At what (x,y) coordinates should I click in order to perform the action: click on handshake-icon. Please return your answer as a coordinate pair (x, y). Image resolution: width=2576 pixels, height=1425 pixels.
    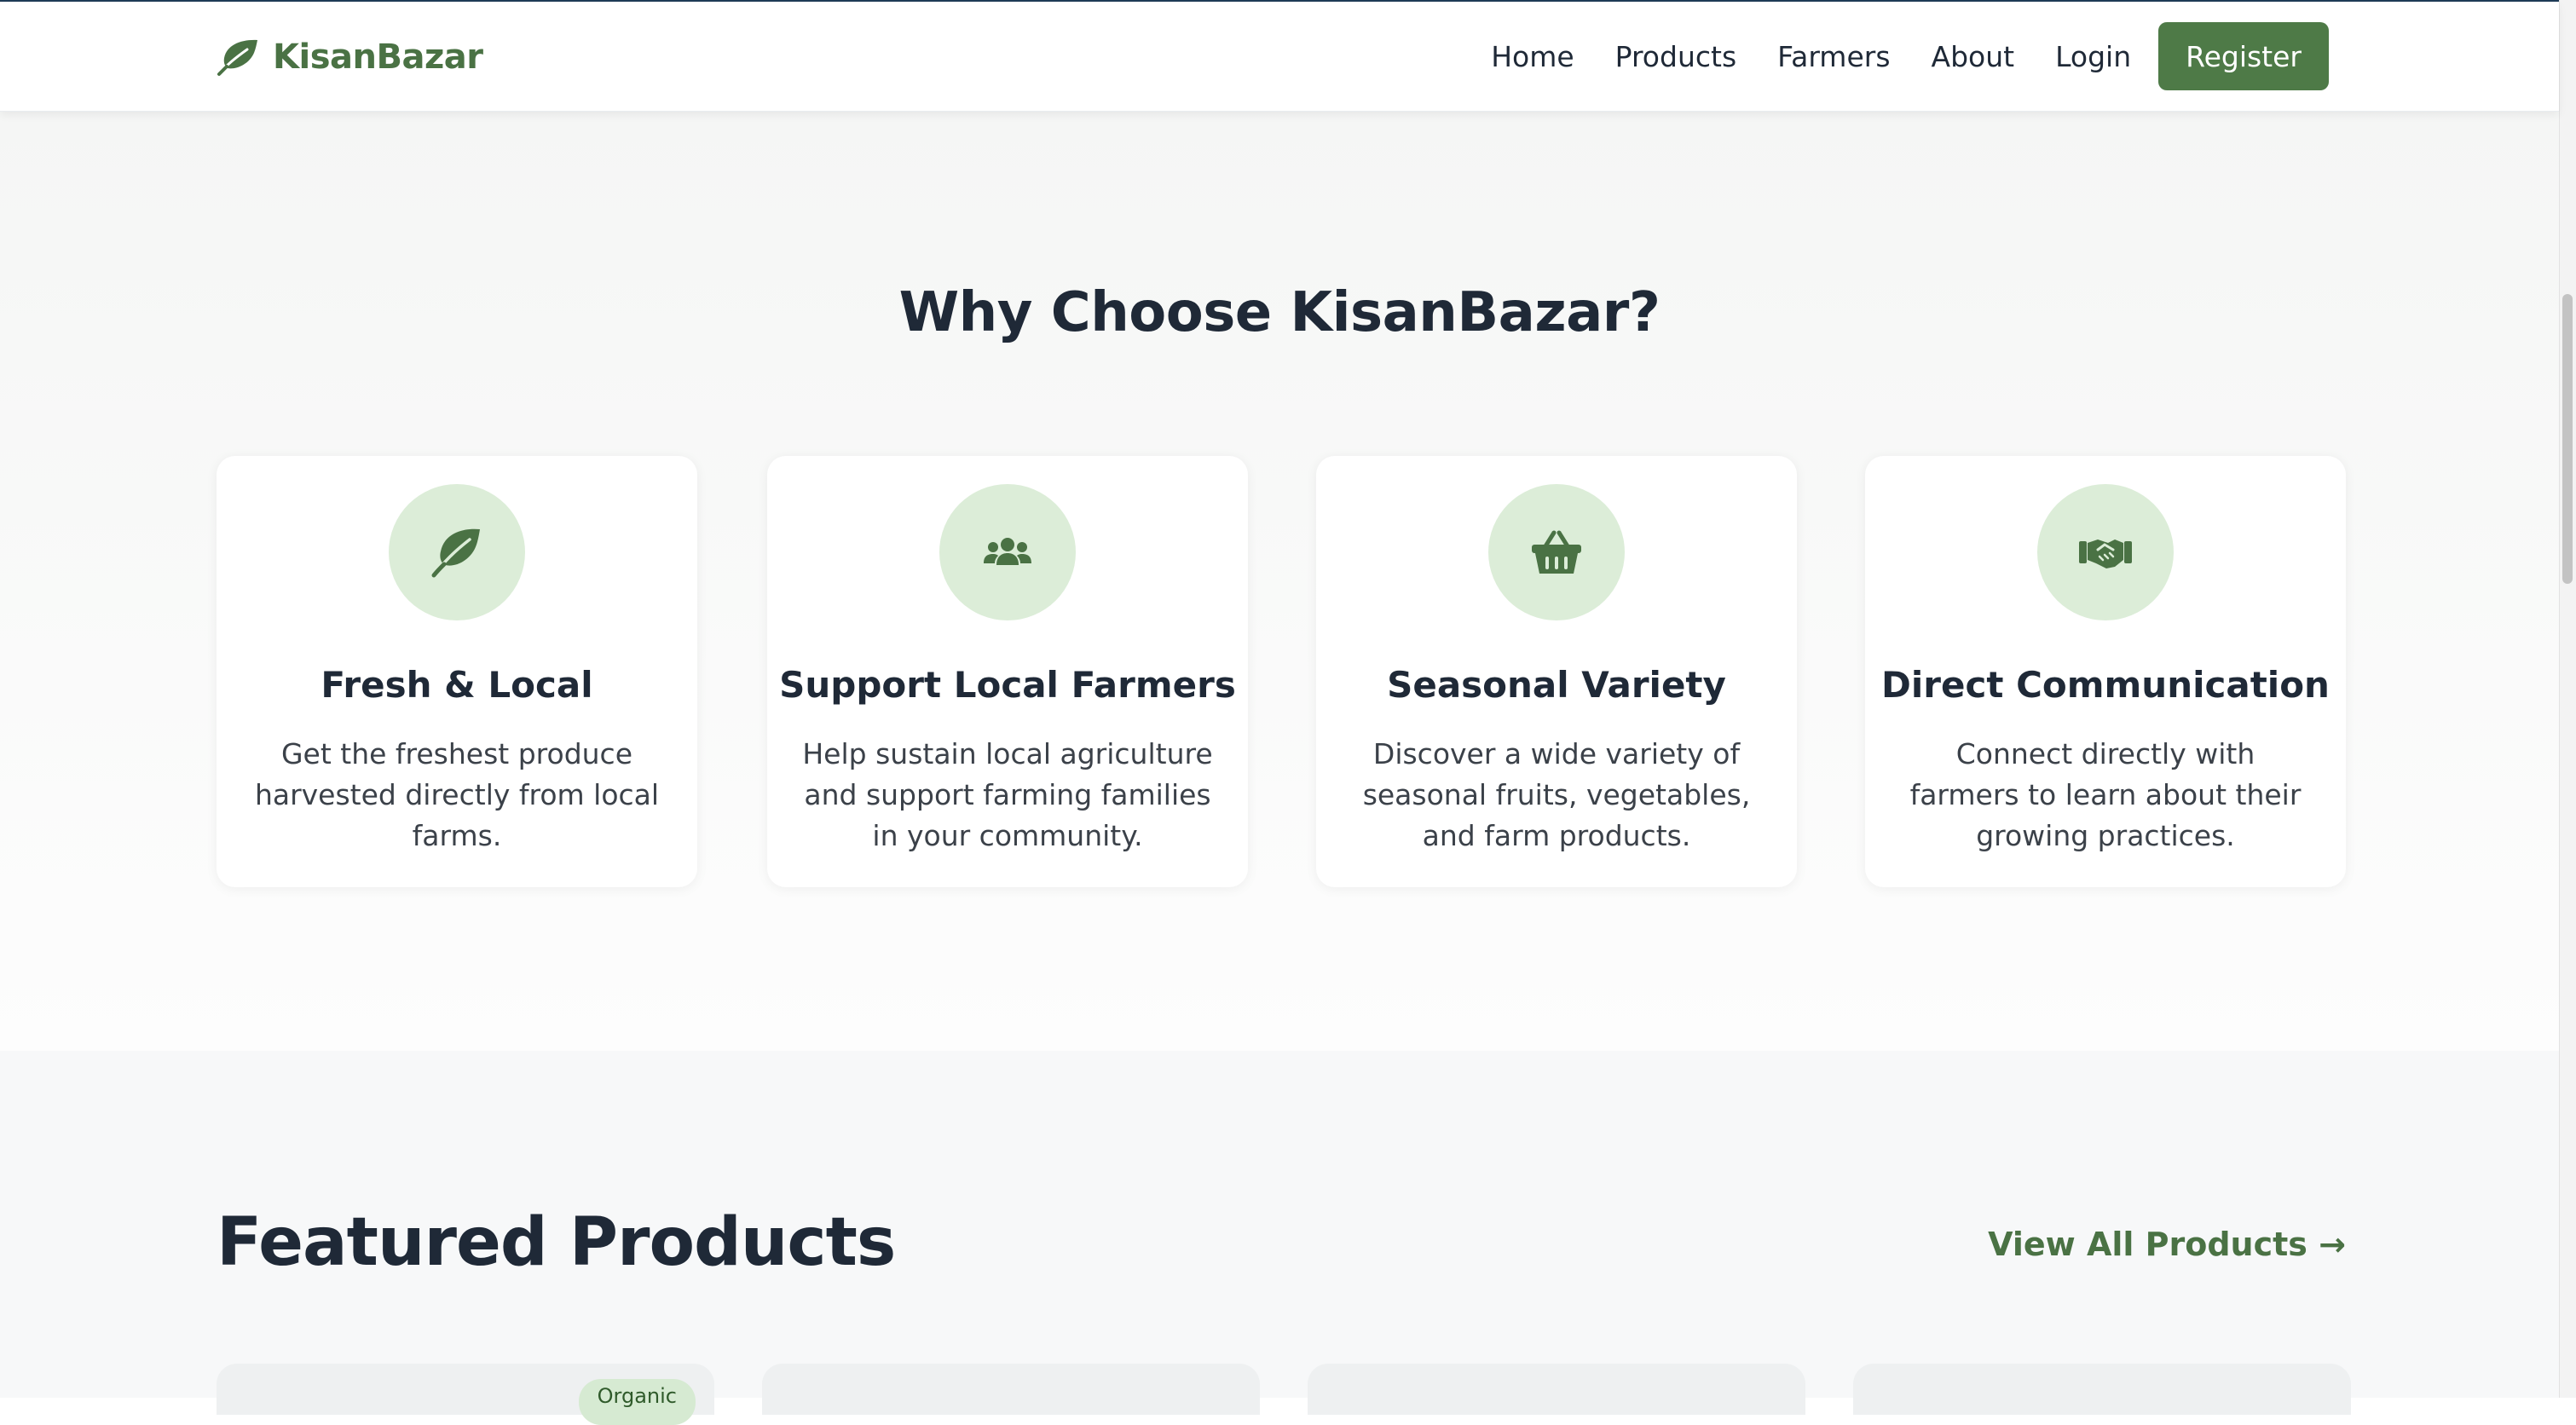
    Looking at the image, I should click on (2105, 552).